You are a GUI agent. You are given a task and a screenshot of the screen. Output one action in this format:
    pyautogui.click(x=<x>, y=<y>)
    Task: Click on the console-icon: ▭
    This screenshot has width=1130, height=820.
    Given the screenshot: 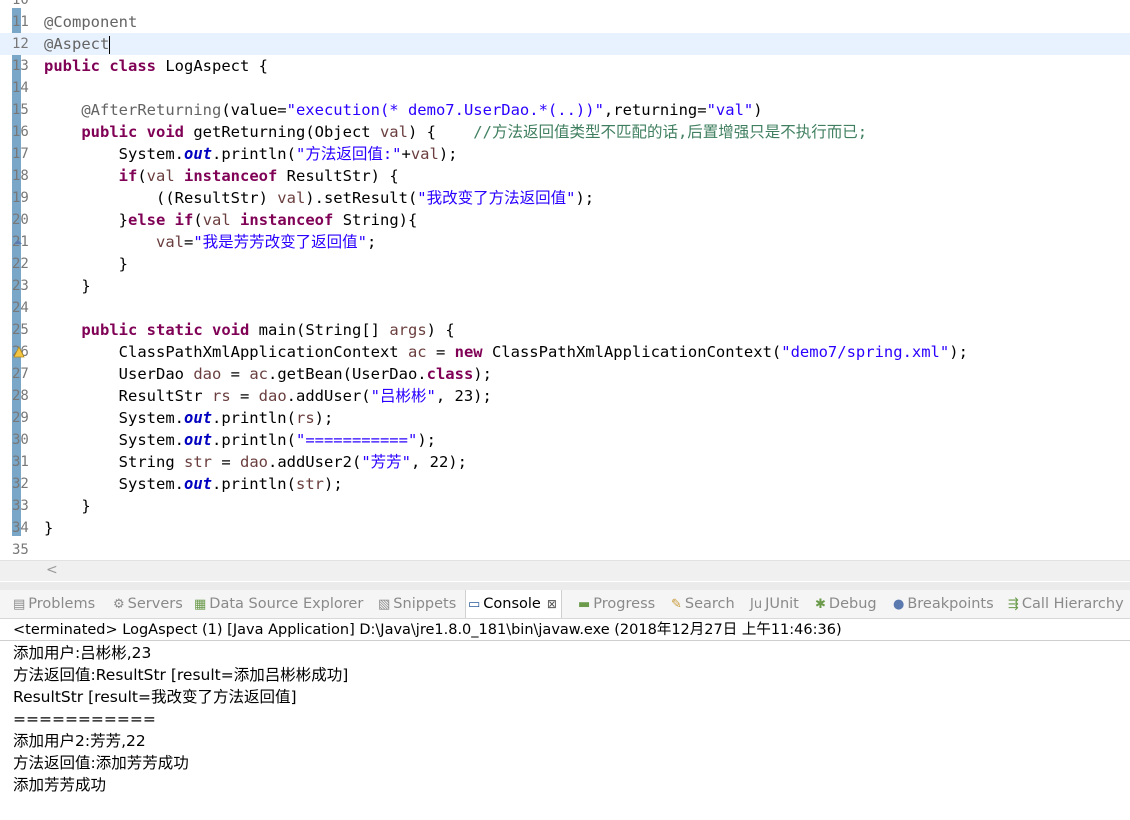 What is the action you would take?
    pyautogui.click(x=474, y=604)
    